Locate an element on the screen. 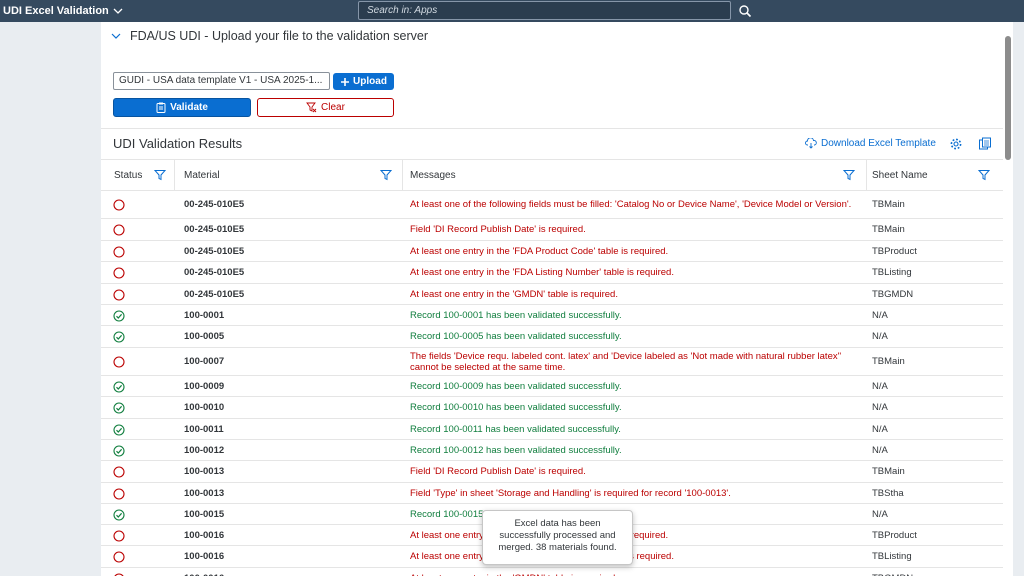 This screenshot has height=576, width=1024. material-cell: 100-0015 is located at coordinates (204, 514).